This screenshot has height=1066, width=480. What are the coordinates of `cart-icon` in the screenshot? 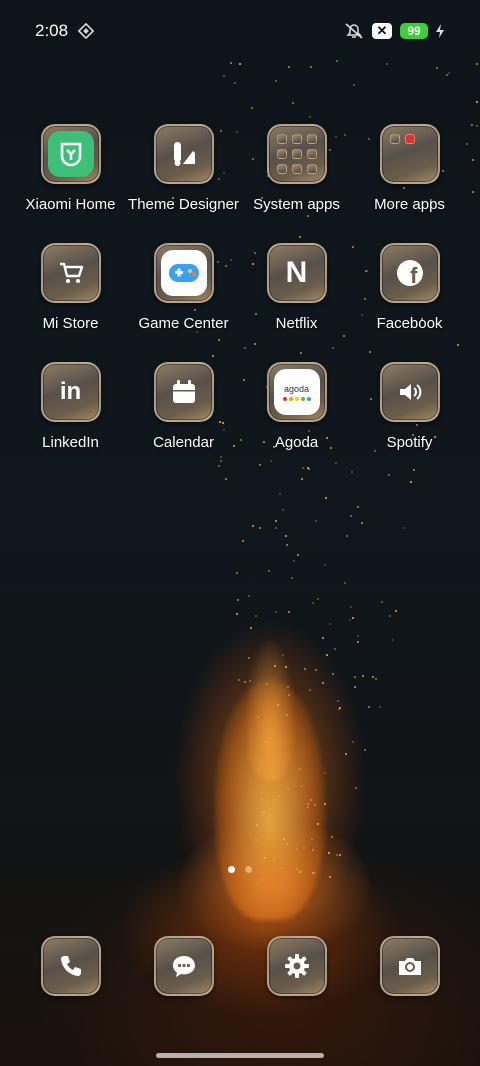 It's located at (71, 272).